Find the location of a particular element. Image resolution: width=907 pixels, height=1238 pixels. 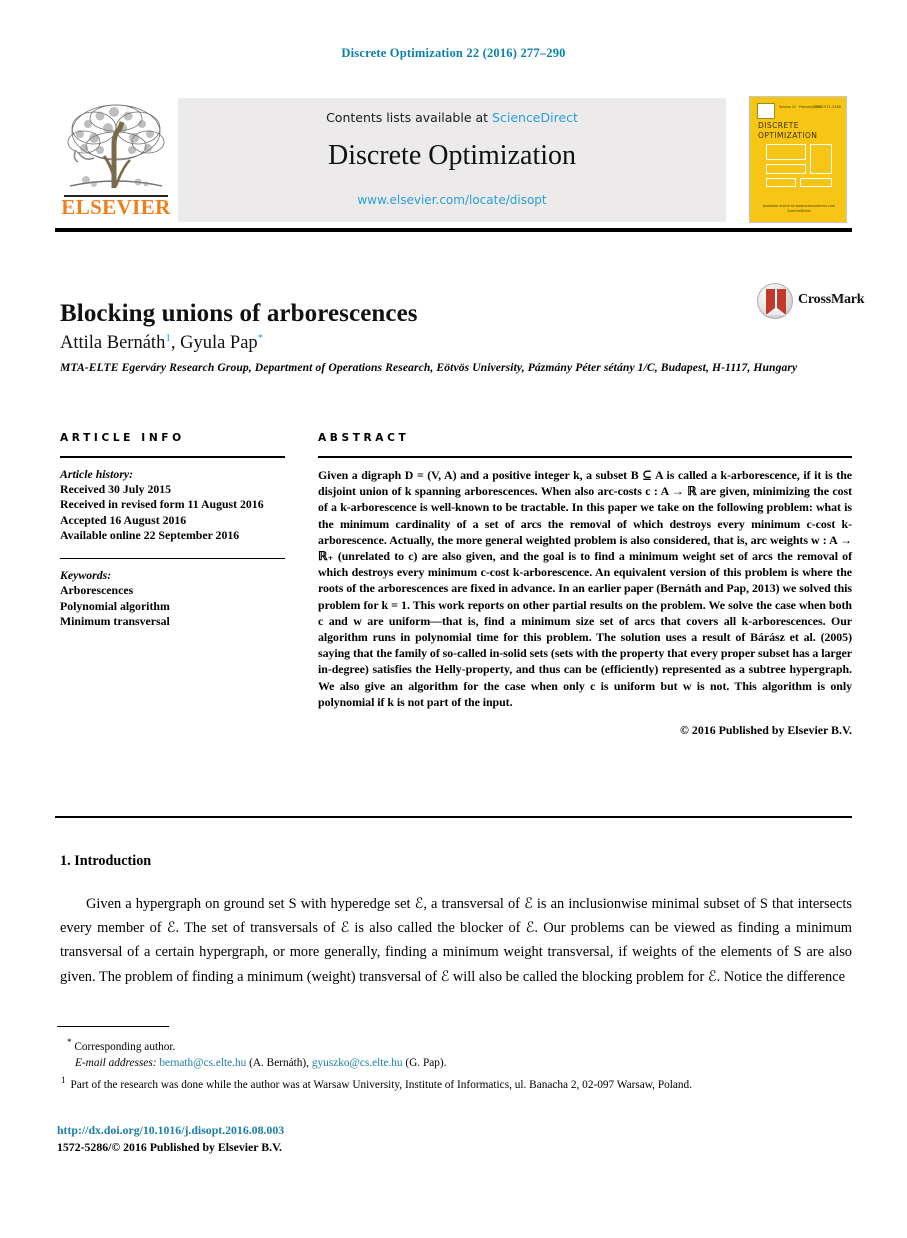

crossmark-book-spine is located at coordinates (776, 300).